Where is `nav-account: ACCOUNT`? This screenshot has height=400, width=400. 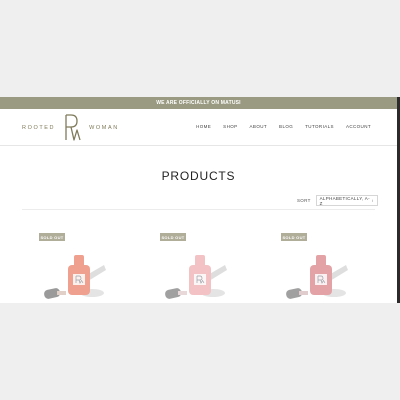
nav-account: ACCOUNT is located at coordinates (358, 126).